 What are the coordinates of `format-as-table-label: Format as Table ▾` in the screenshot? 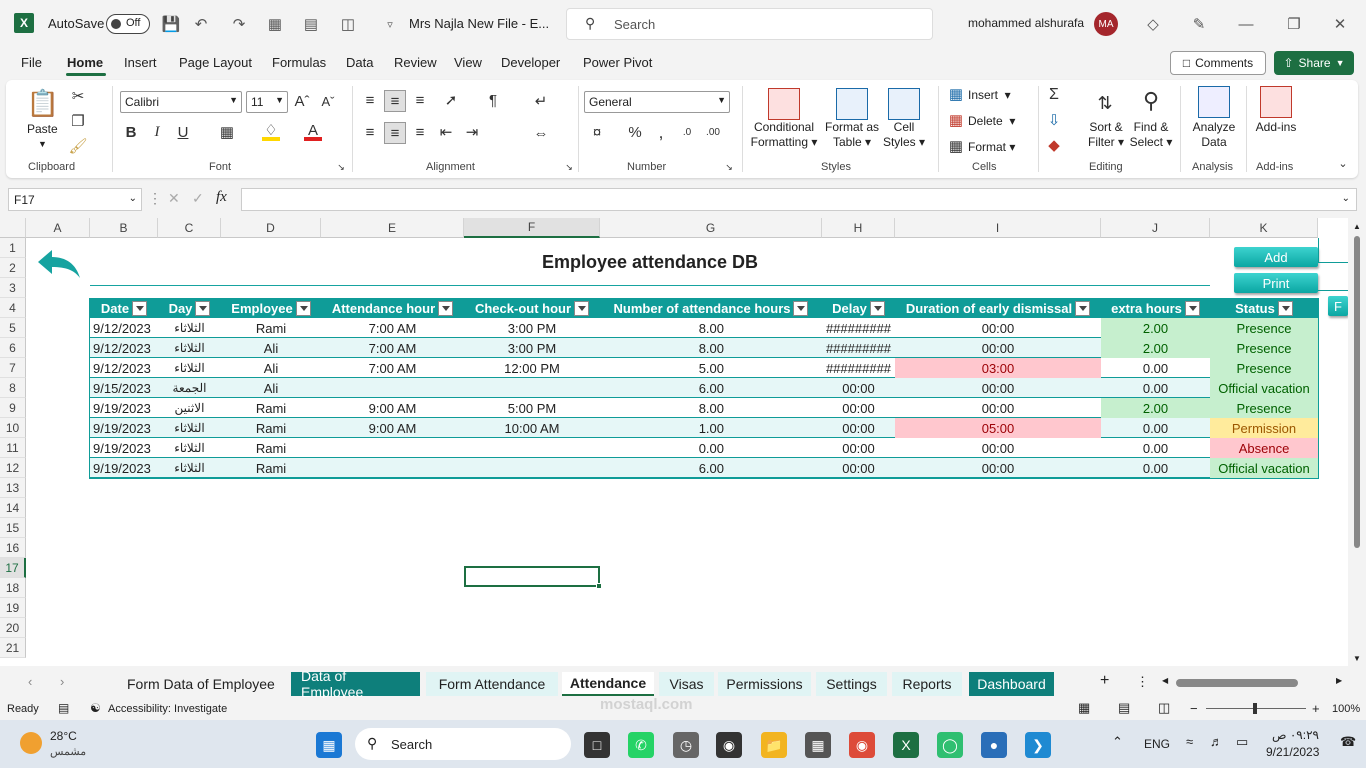 It's located at (852, 135).